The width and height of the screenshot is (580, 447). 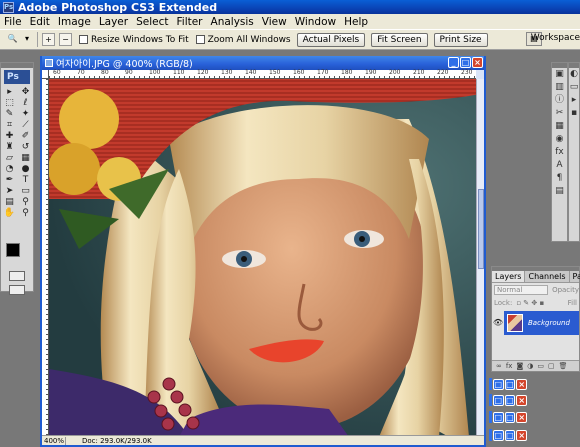 I want to click on styles-icon: ◉, so click(x=559, y=139).